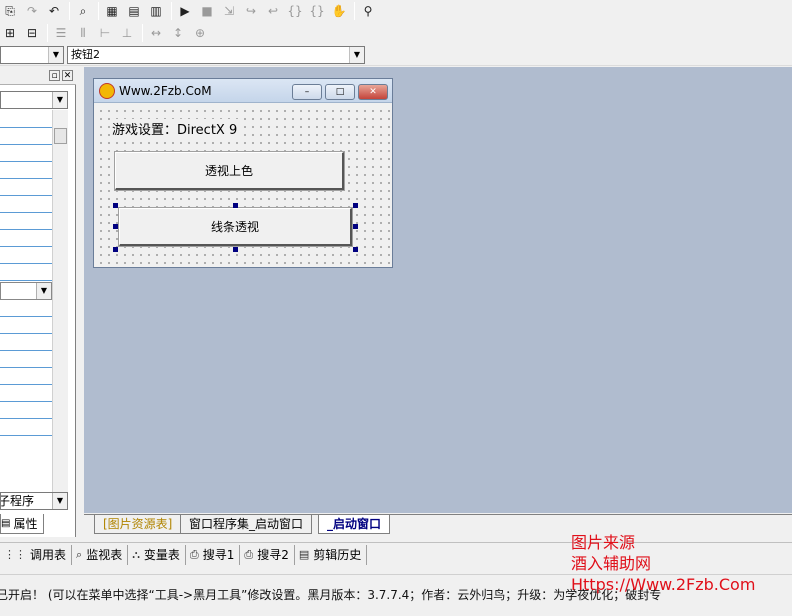 The height and width of the screenshot is (616, 792). I want to click on paste-icon: ⎘, so click(10, 11).